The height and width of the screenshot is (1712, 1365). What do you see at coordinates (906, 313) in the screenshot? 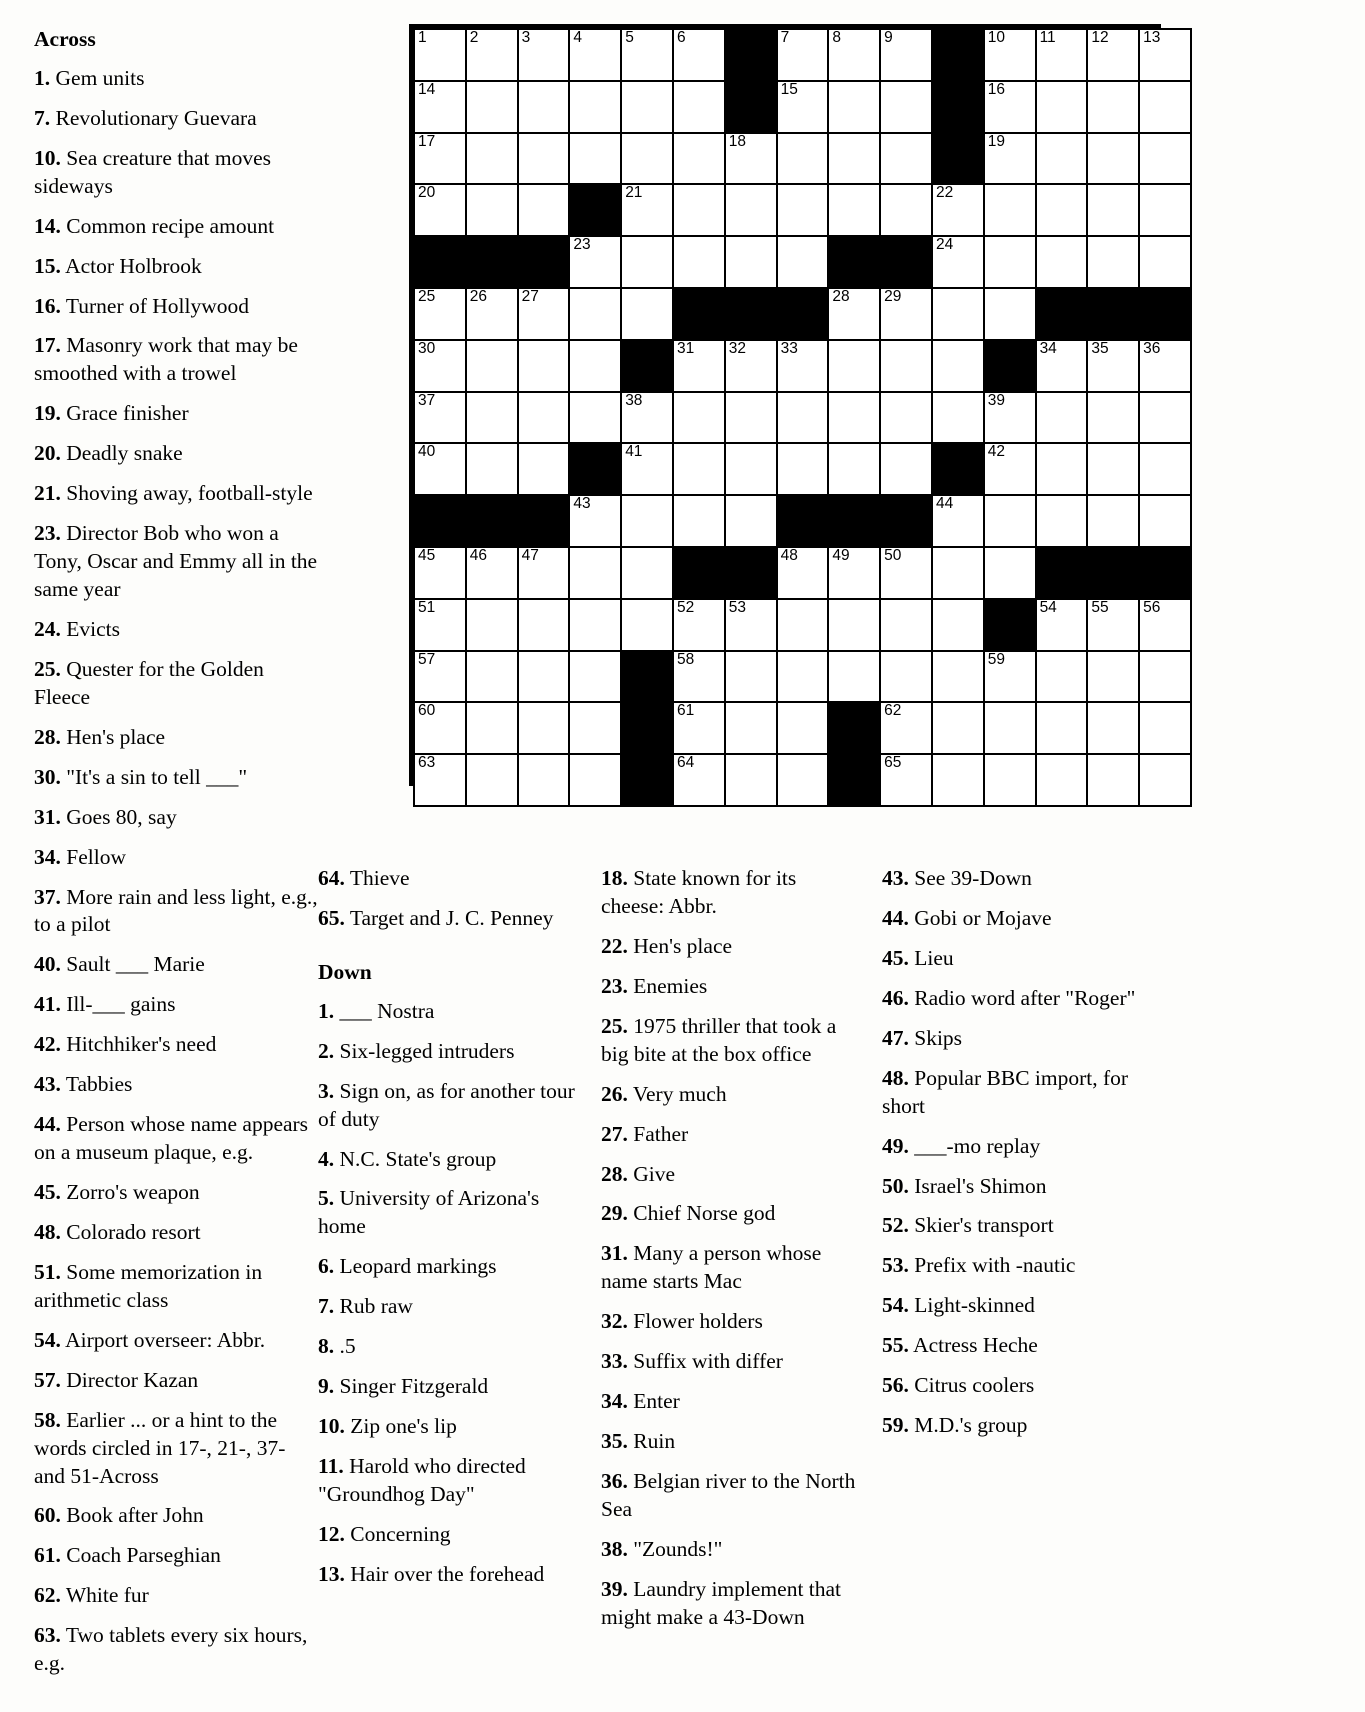
I see `grid-cell: 29` at bounding box center [906, 313].